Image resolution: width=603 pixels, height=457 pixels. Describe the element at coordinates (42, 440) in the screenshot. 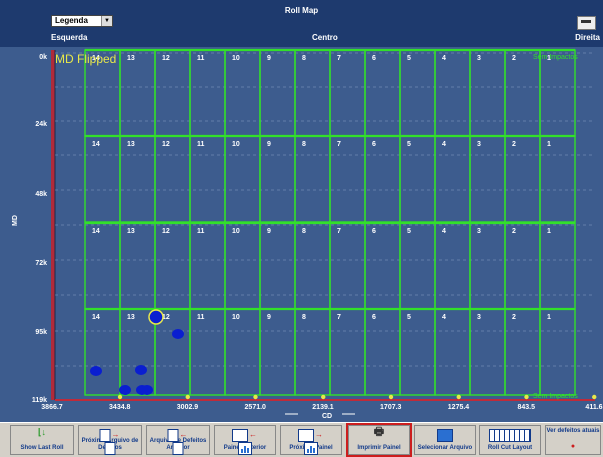

I see `show-last-roll-button: ⌊↓ Show Last Roll` at that location.